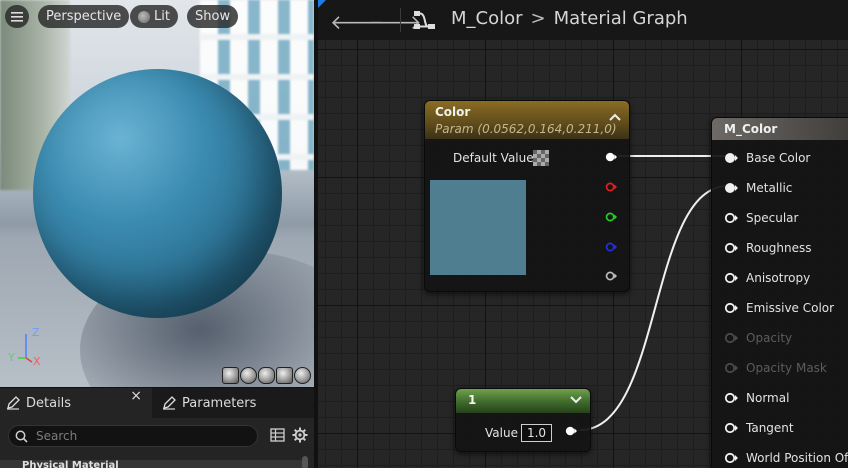  What do you see at coordinates (769, 188) in the screenshot?
I see `material-input-label: Metallic` at bounding box center [769, 188].